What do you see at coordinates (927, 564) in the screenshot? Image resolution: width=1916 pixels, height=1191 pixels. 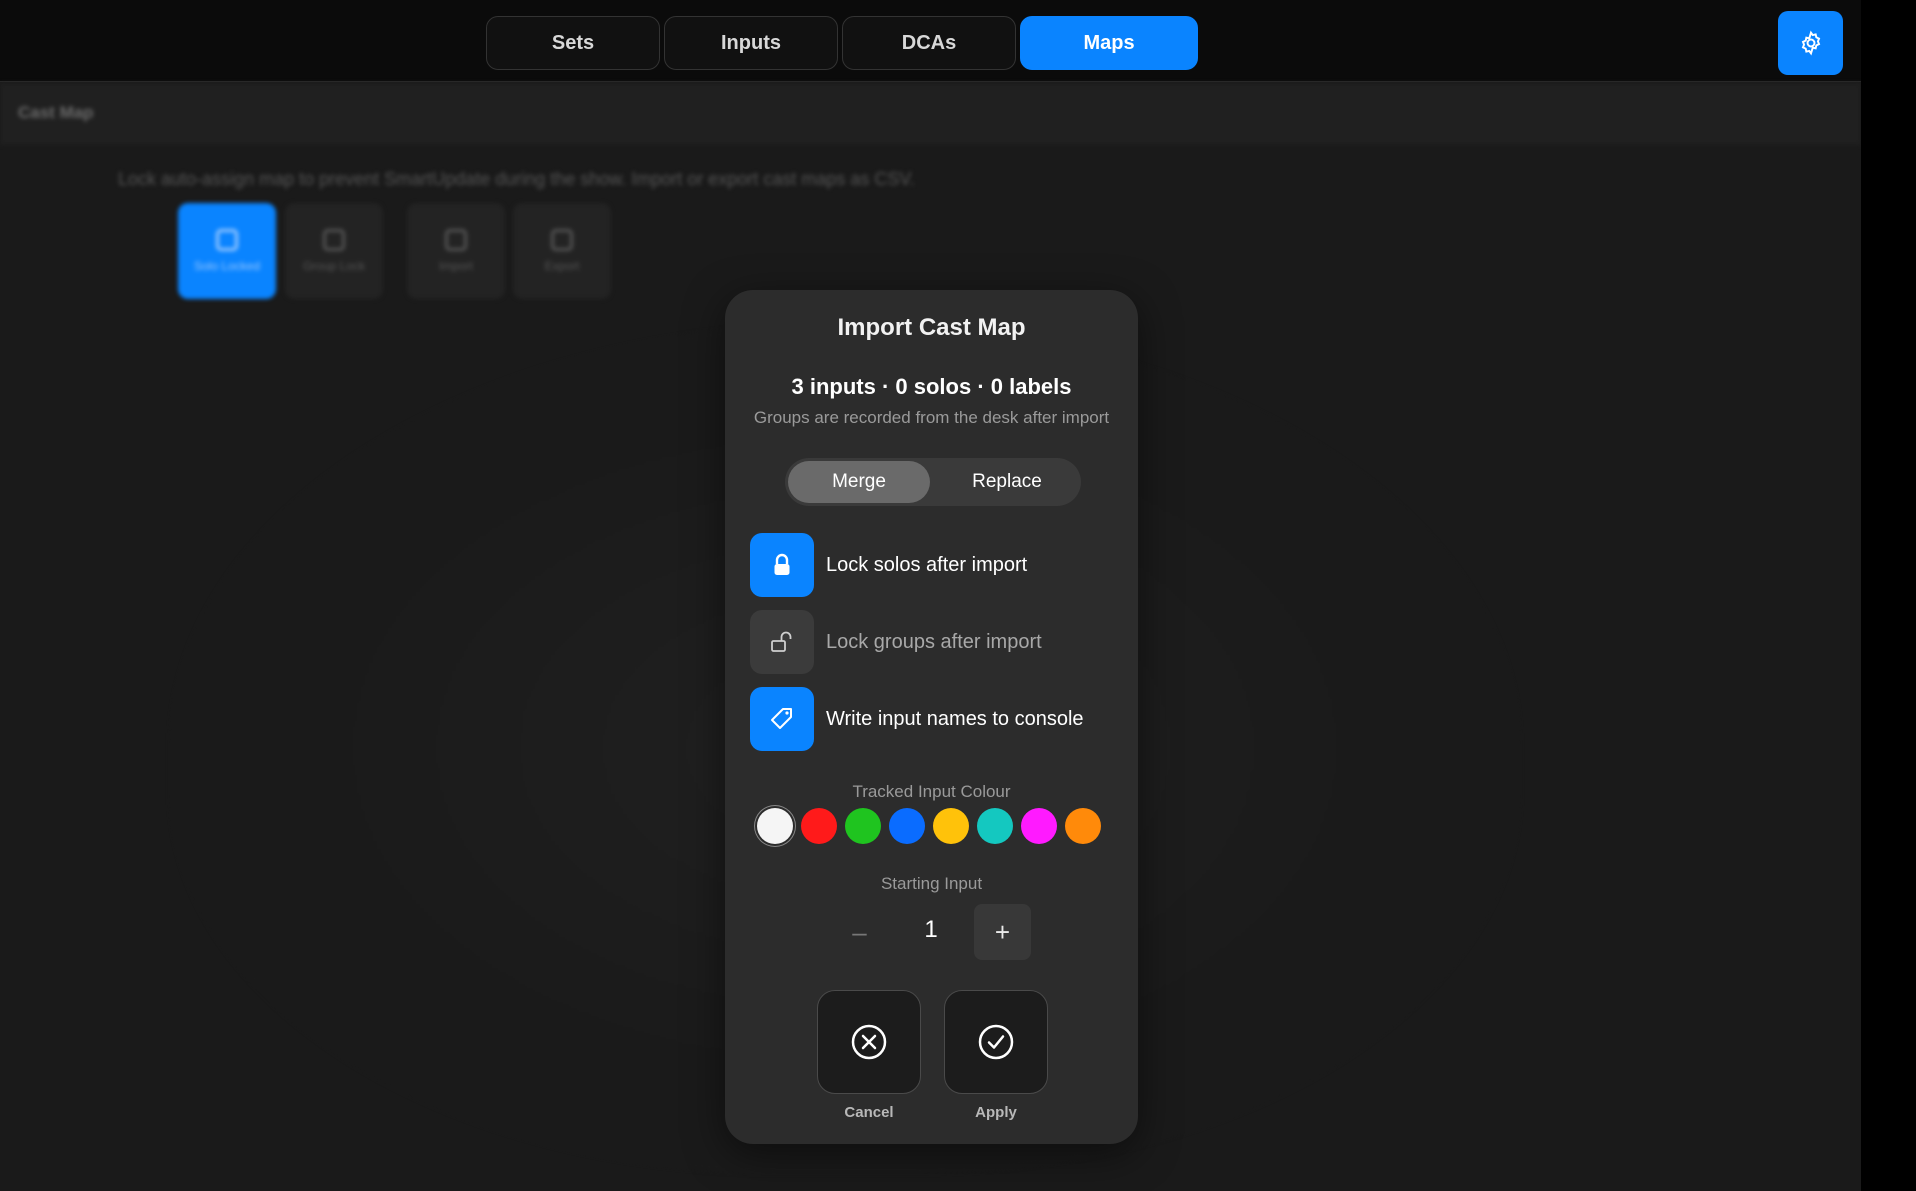 I see `lock-solos-label: Lock solos after import` at bounding box center [927, 564].